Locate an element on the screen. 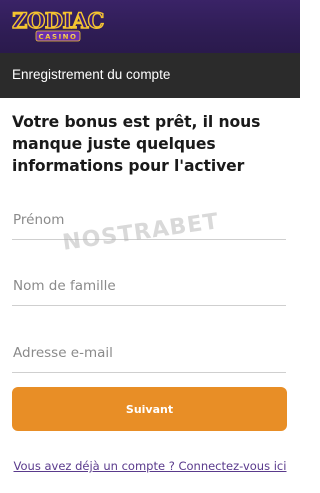 This screenshot has width=320, height=493. svg-text: ZODIAC is located at coordinates (58, 20).